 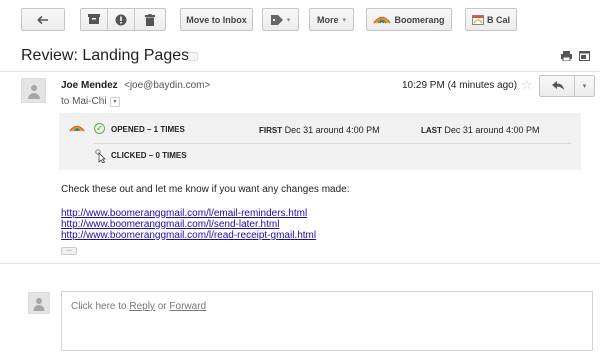 I want to click on header-divider, so click(x=300, y=71).